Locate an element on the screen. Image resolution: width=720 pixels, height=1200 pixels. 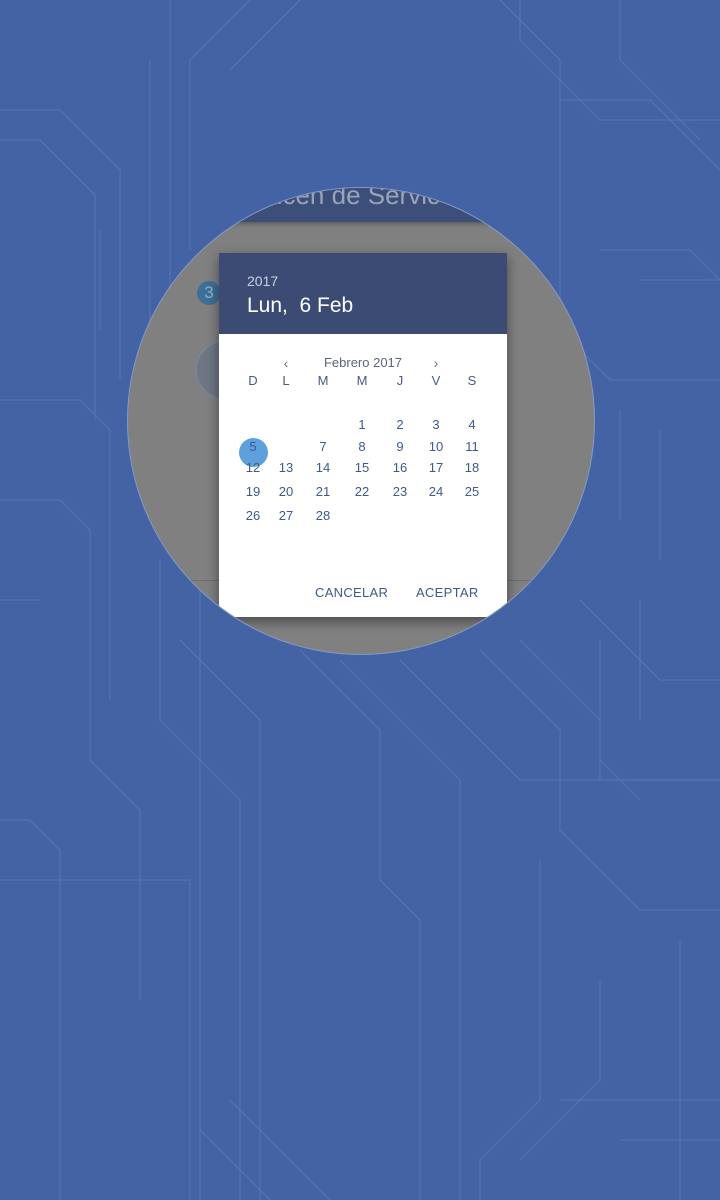
accept-button: ACEPTAR is located at coordinates (447, 592).